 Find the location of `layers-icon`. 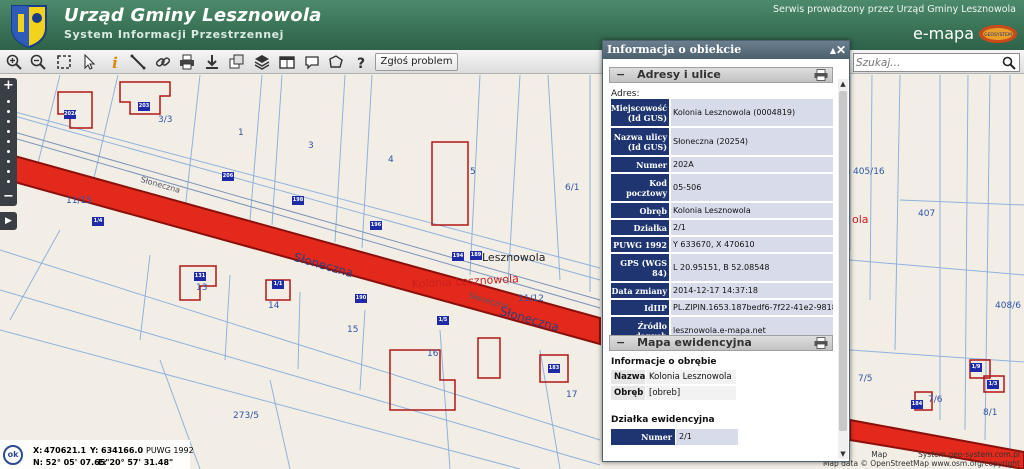

layers-icon is located at coordinates (262, 62).